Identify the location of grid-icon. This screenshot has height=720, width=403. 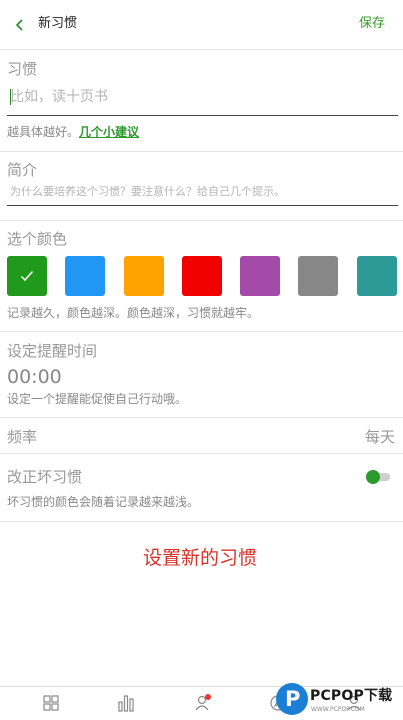
(51, 703).